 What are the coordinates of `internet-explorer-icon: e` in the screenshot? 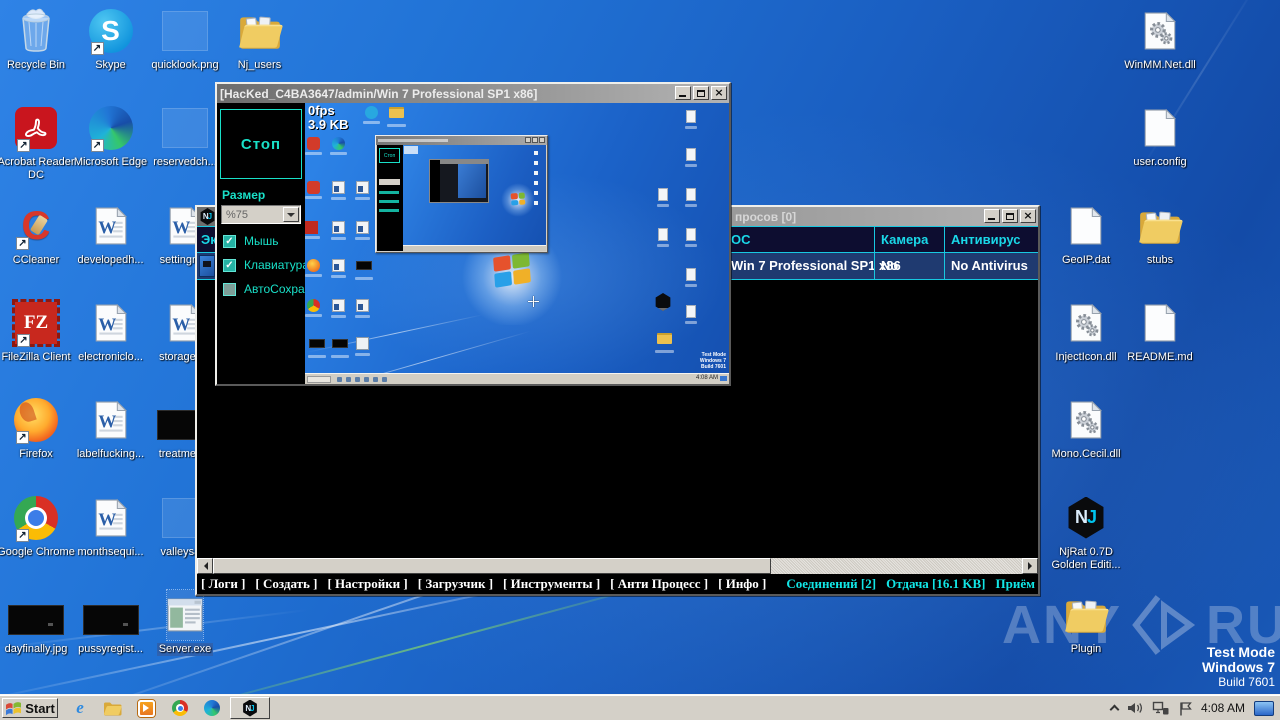 It's located at (80, 707).